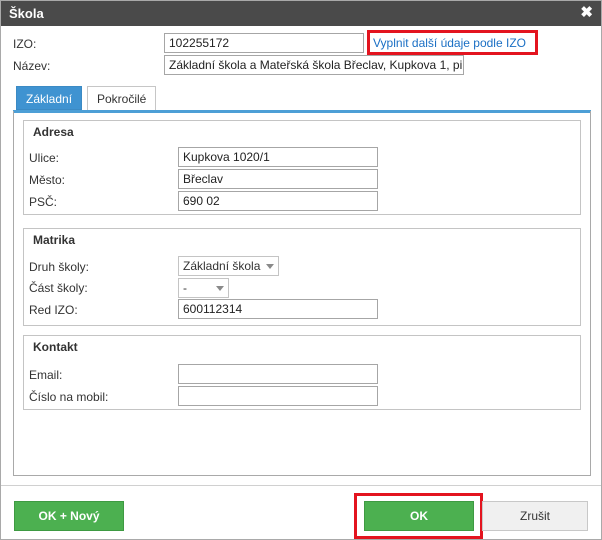  I want to click on izo-input: 102255172, so click(264, 43).